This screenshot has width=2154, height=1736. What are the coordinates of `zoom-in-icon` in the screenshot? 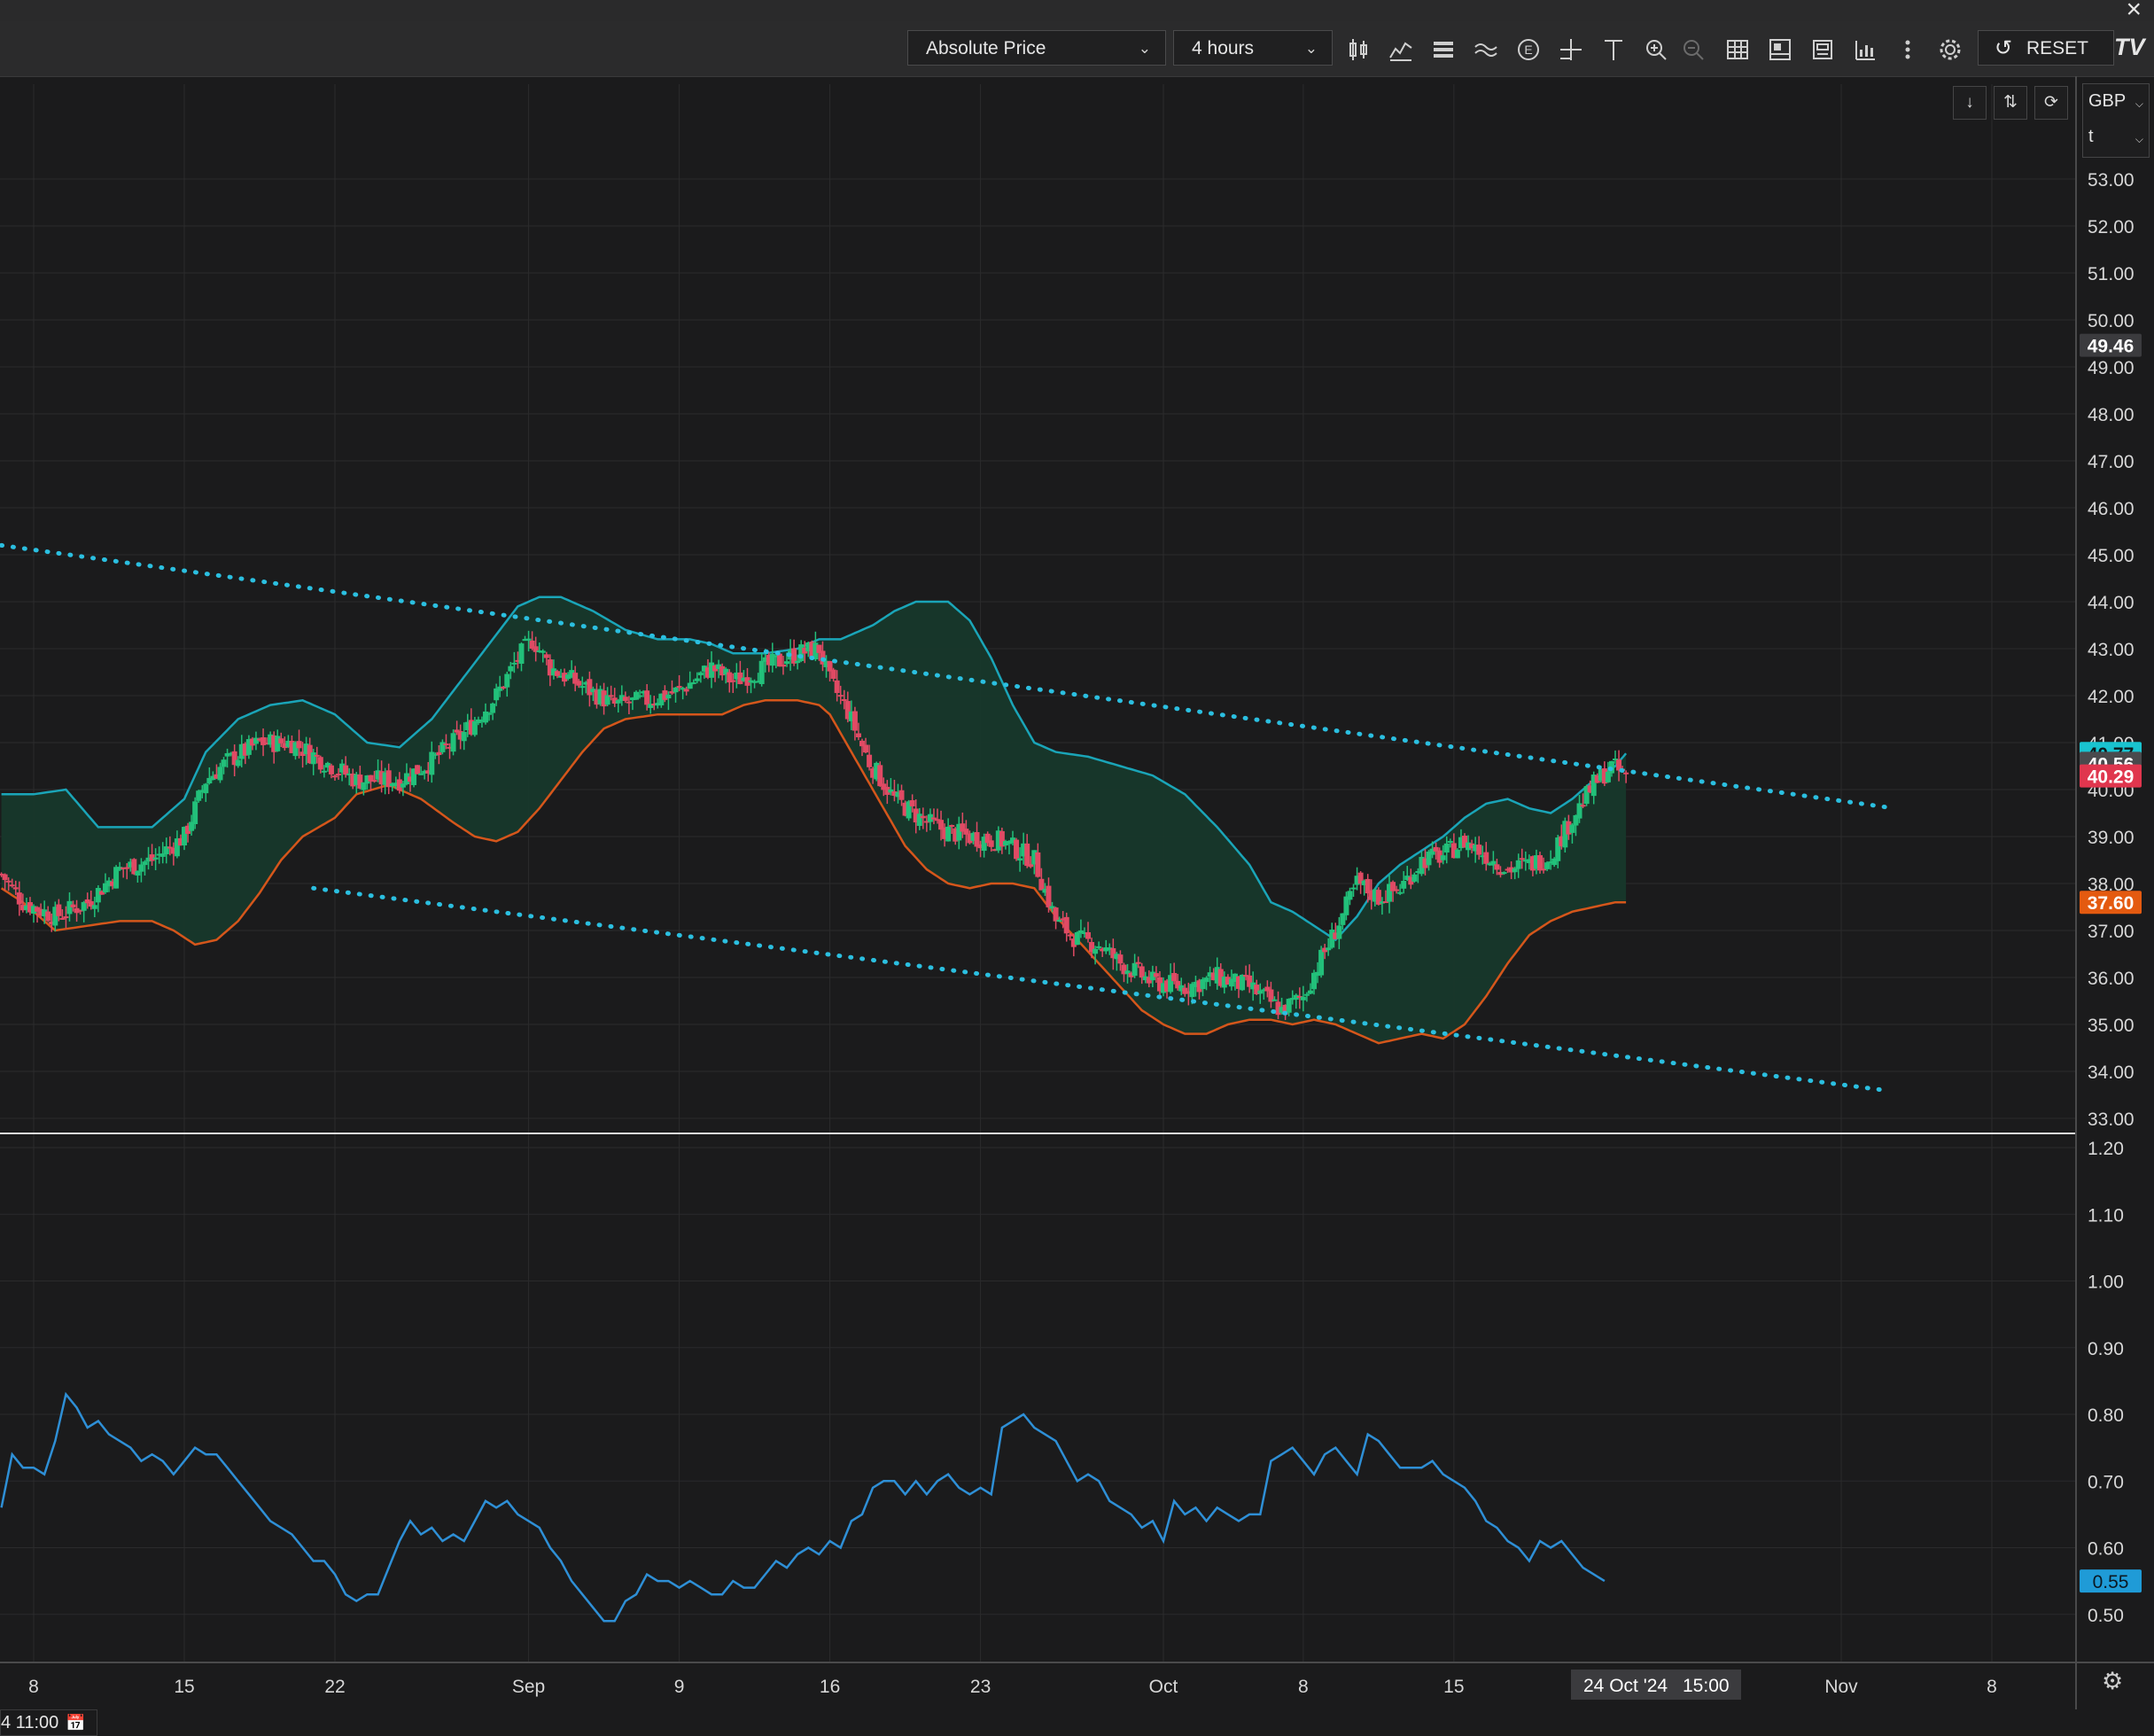 It's located at (1656, 49).